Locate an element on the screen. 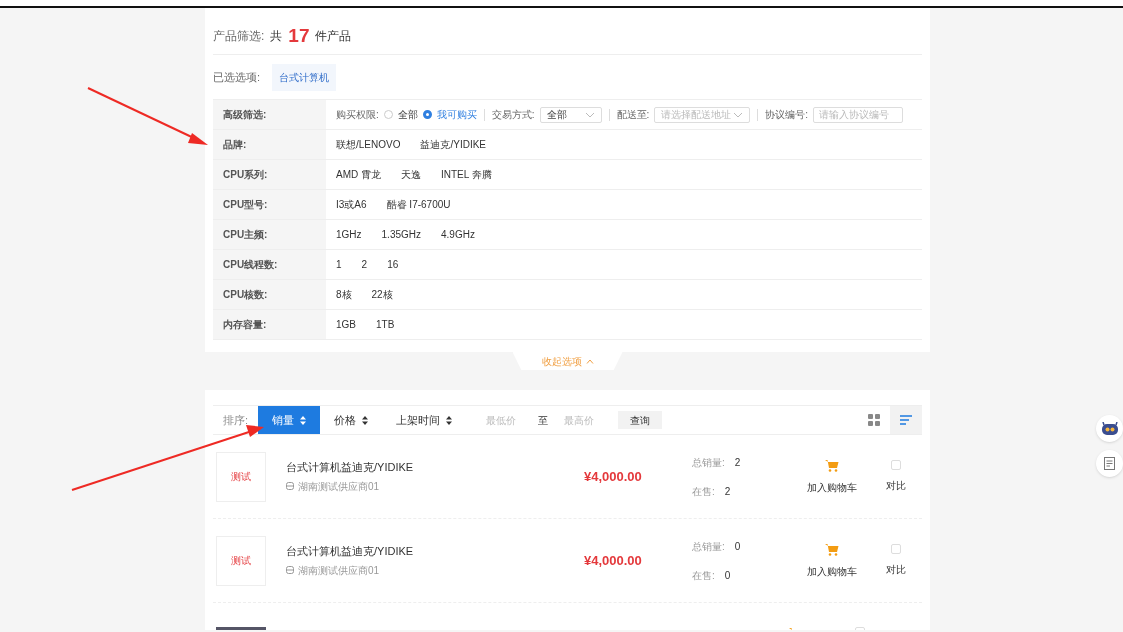 The image size is (1123, 632). filter-option: 2 is located at coordinates (364, 264).